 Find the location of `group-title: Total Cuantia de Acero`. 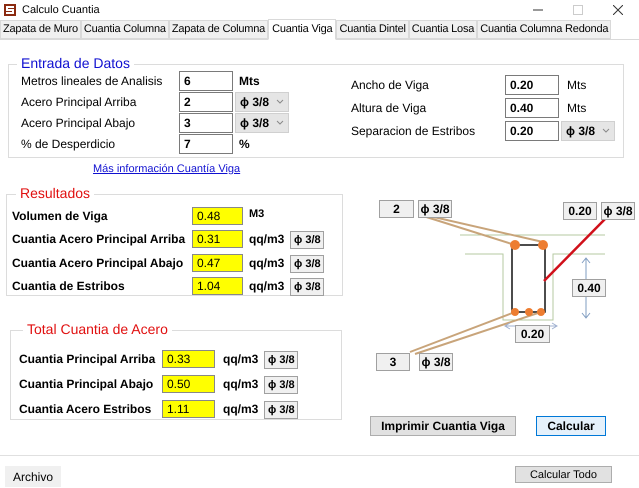

group-title: Total Cuantia de Acero is located at coordinates (97, 329).